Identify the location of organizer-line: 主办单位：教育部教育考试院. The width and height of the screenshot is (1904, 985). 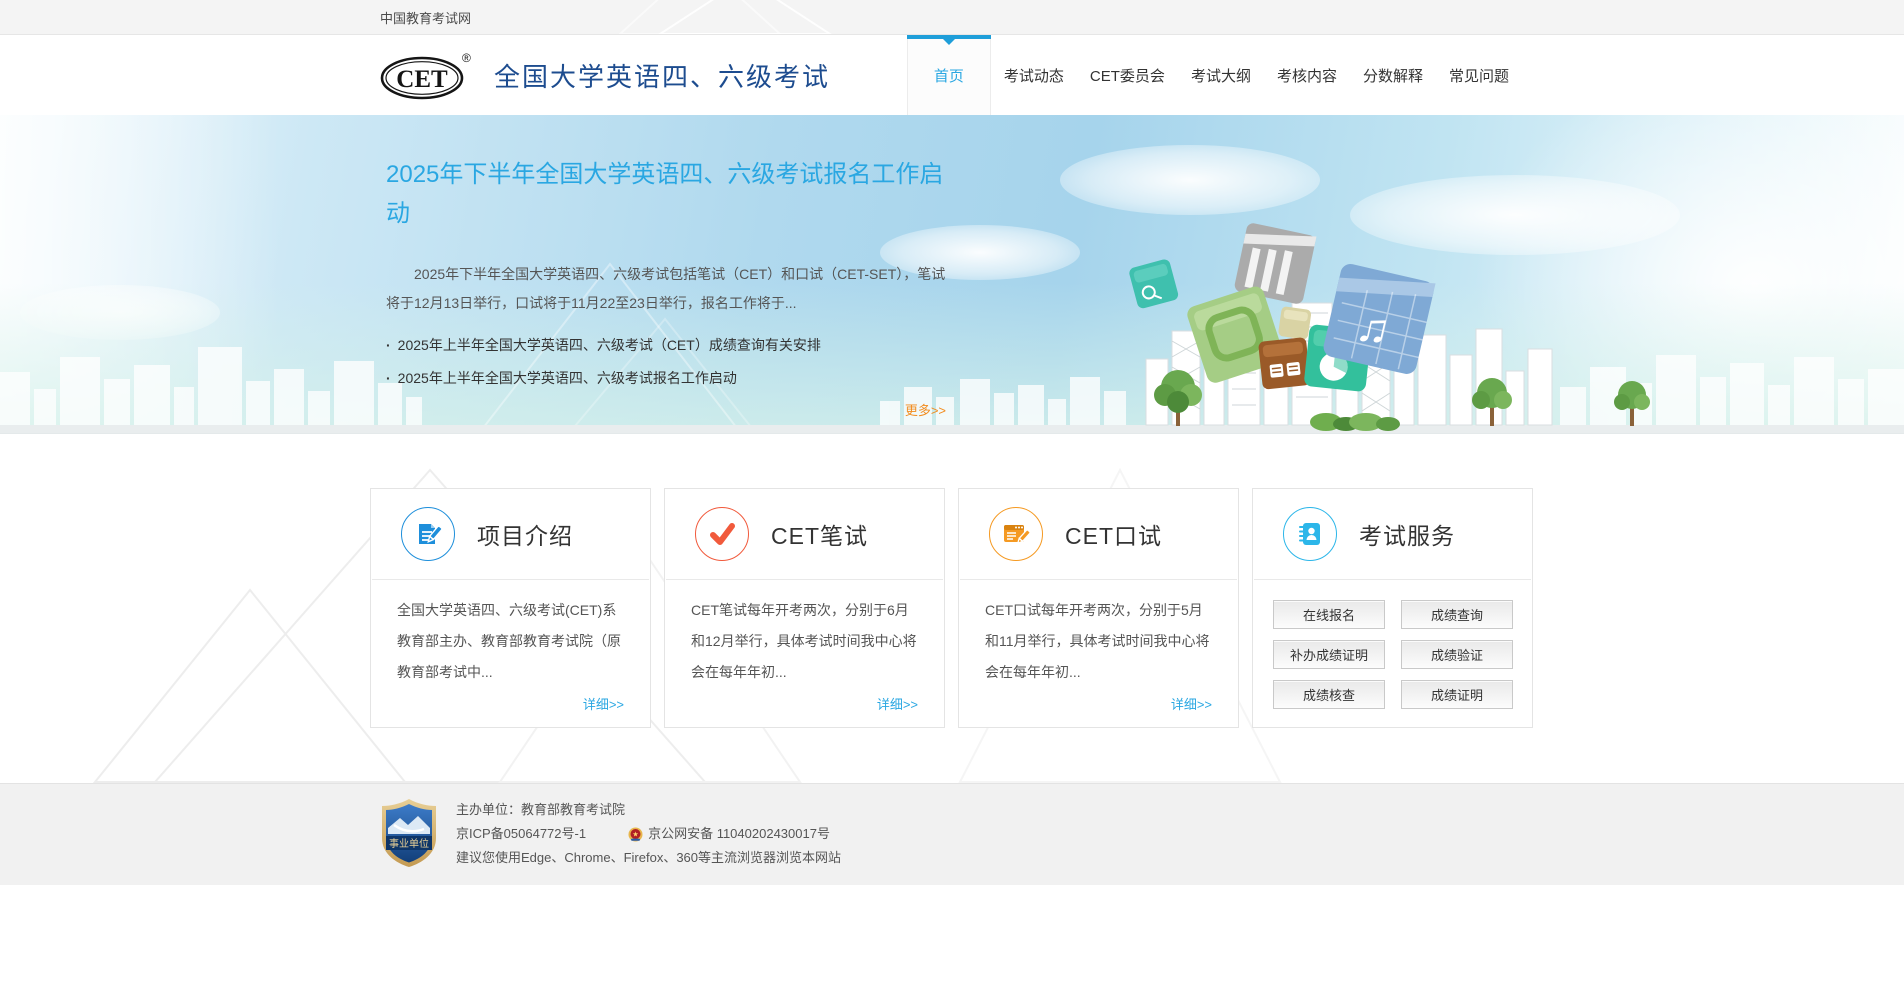
(541, 809).